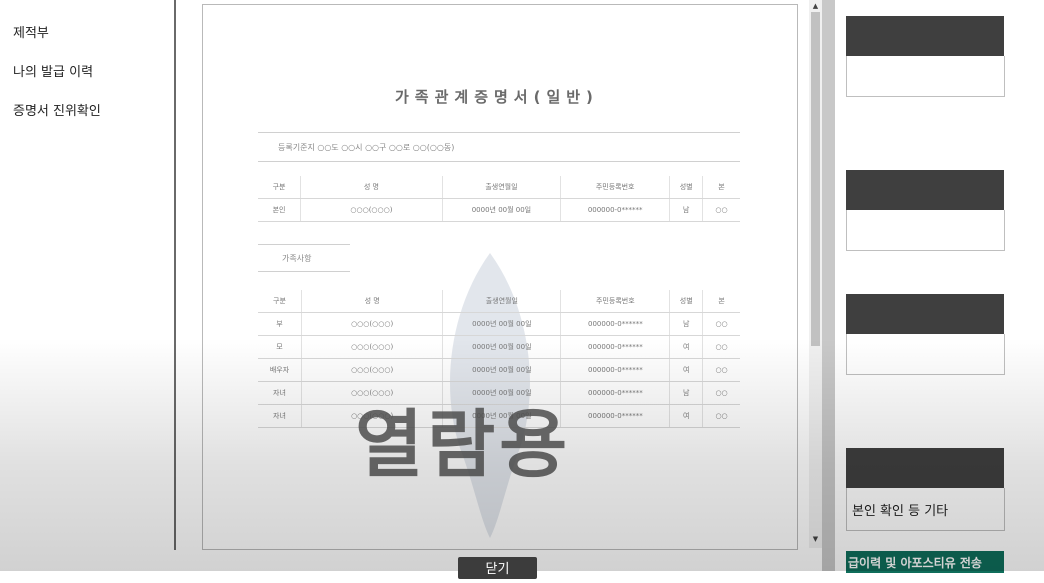 The image size is (1044, 583). What do you see at coordinates (497, 568) in the screenshot?
I see `close-button: 닫기` at bounding box center [497, 568].